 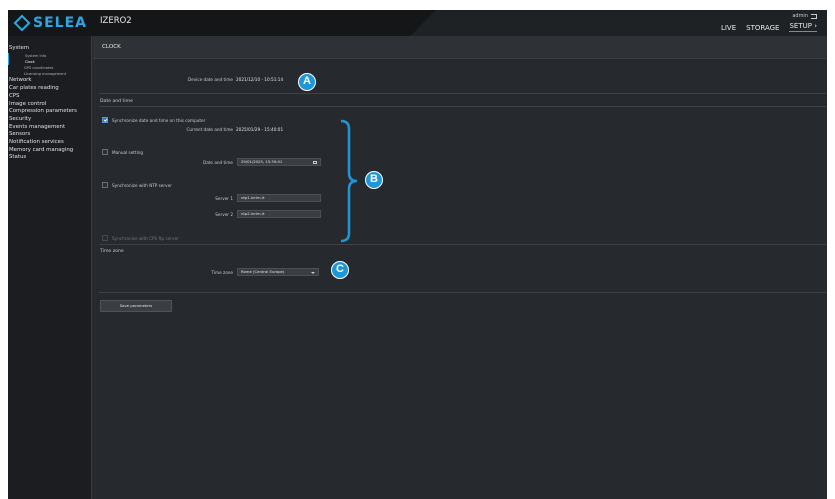 What do you see at coordinates (374, 180) in the screenshot?
I see `callout-b: B` at bounding box center [374, 180].